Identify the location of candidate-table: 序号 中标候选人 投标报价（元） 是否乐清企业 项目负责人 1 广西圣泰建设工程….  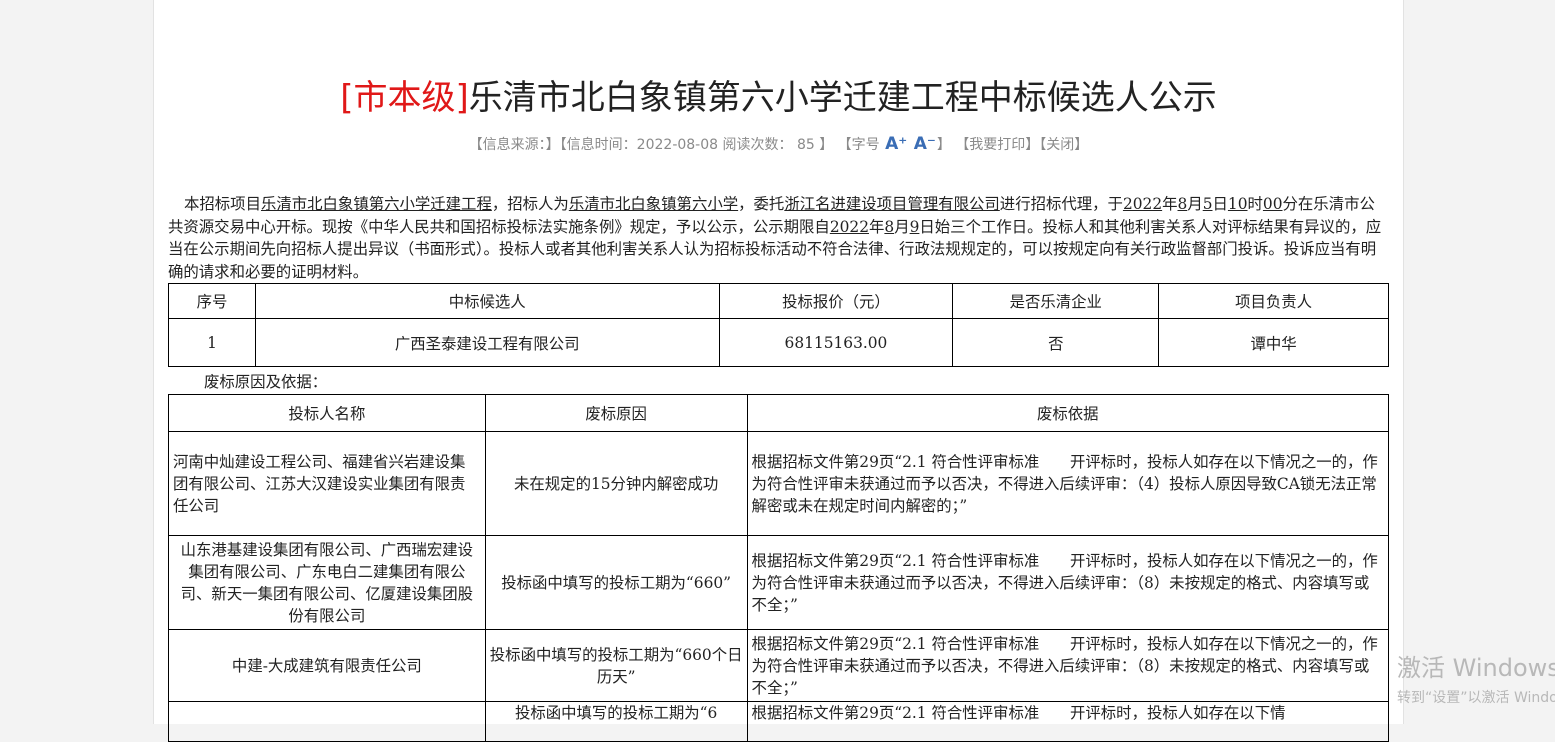
(778, 325).